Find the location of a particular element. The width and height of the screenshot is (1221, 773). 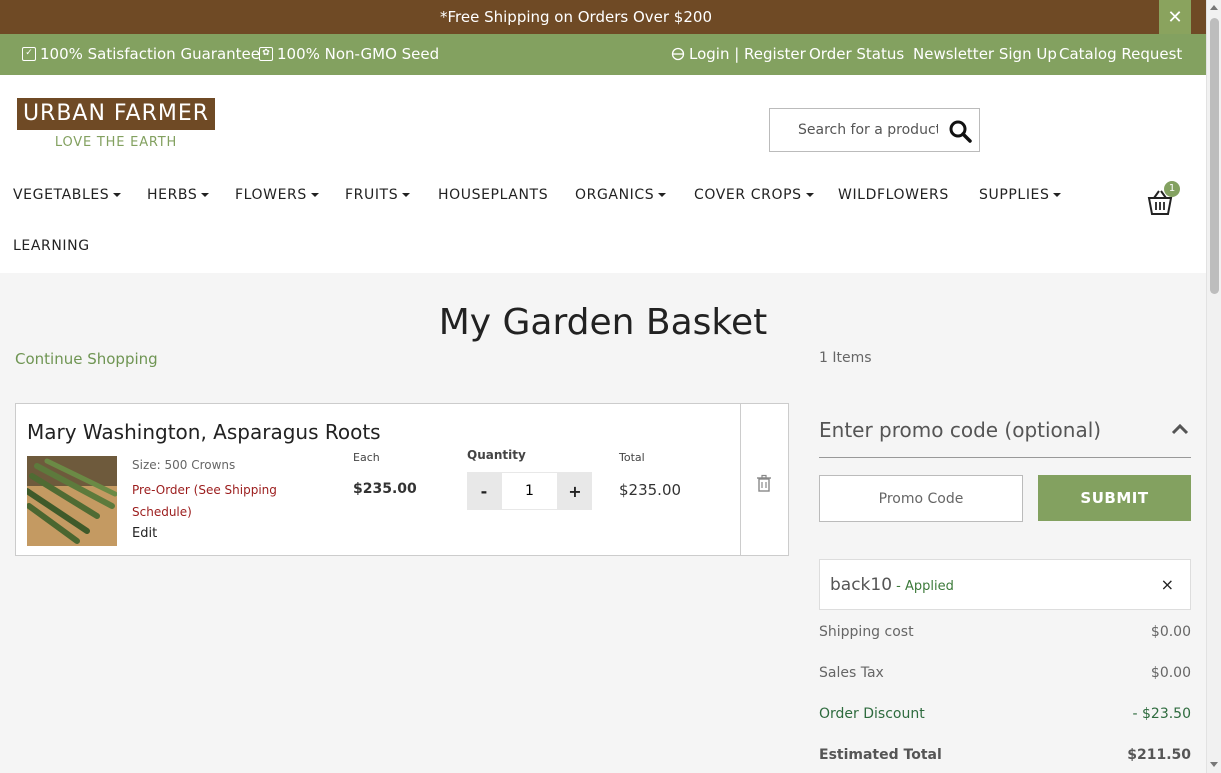

nav-wildflowers: WILDFLOWERS is located at coordinates (893, 195).